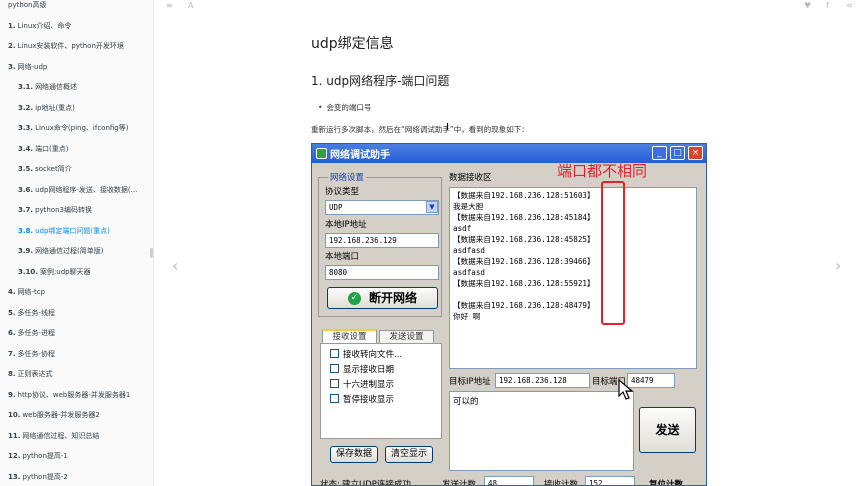 The height and width of the screenshot is (486, 864). What do you see at coordinates (695, 153) in the screenshot?
I see `close-icon: ×` at bounding box center [695, 153].